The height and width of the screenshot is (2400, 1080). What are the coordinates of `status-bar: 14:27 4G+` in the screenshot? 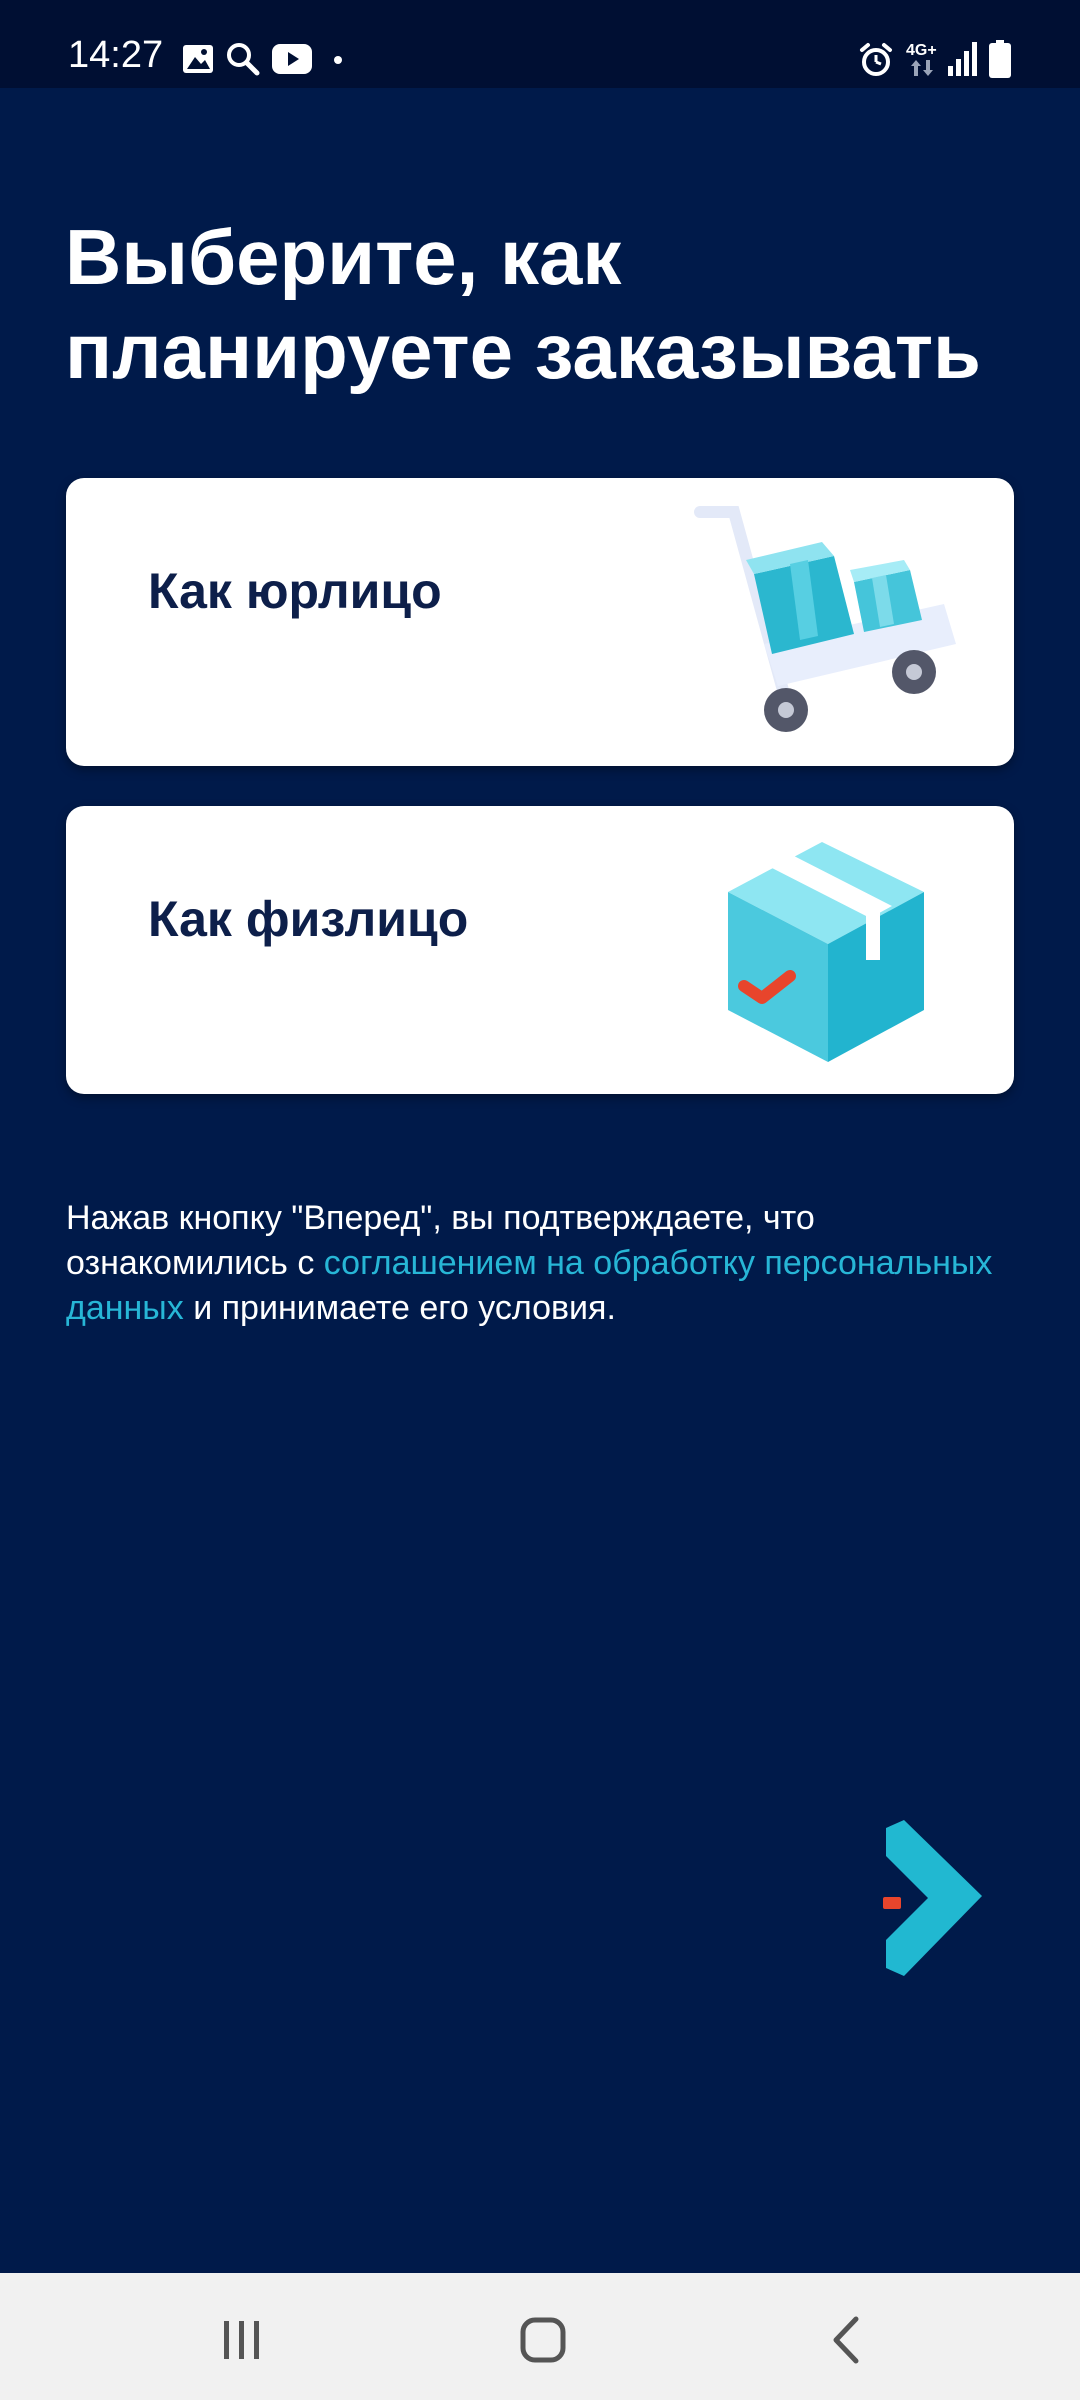 It's located at (540, 44).